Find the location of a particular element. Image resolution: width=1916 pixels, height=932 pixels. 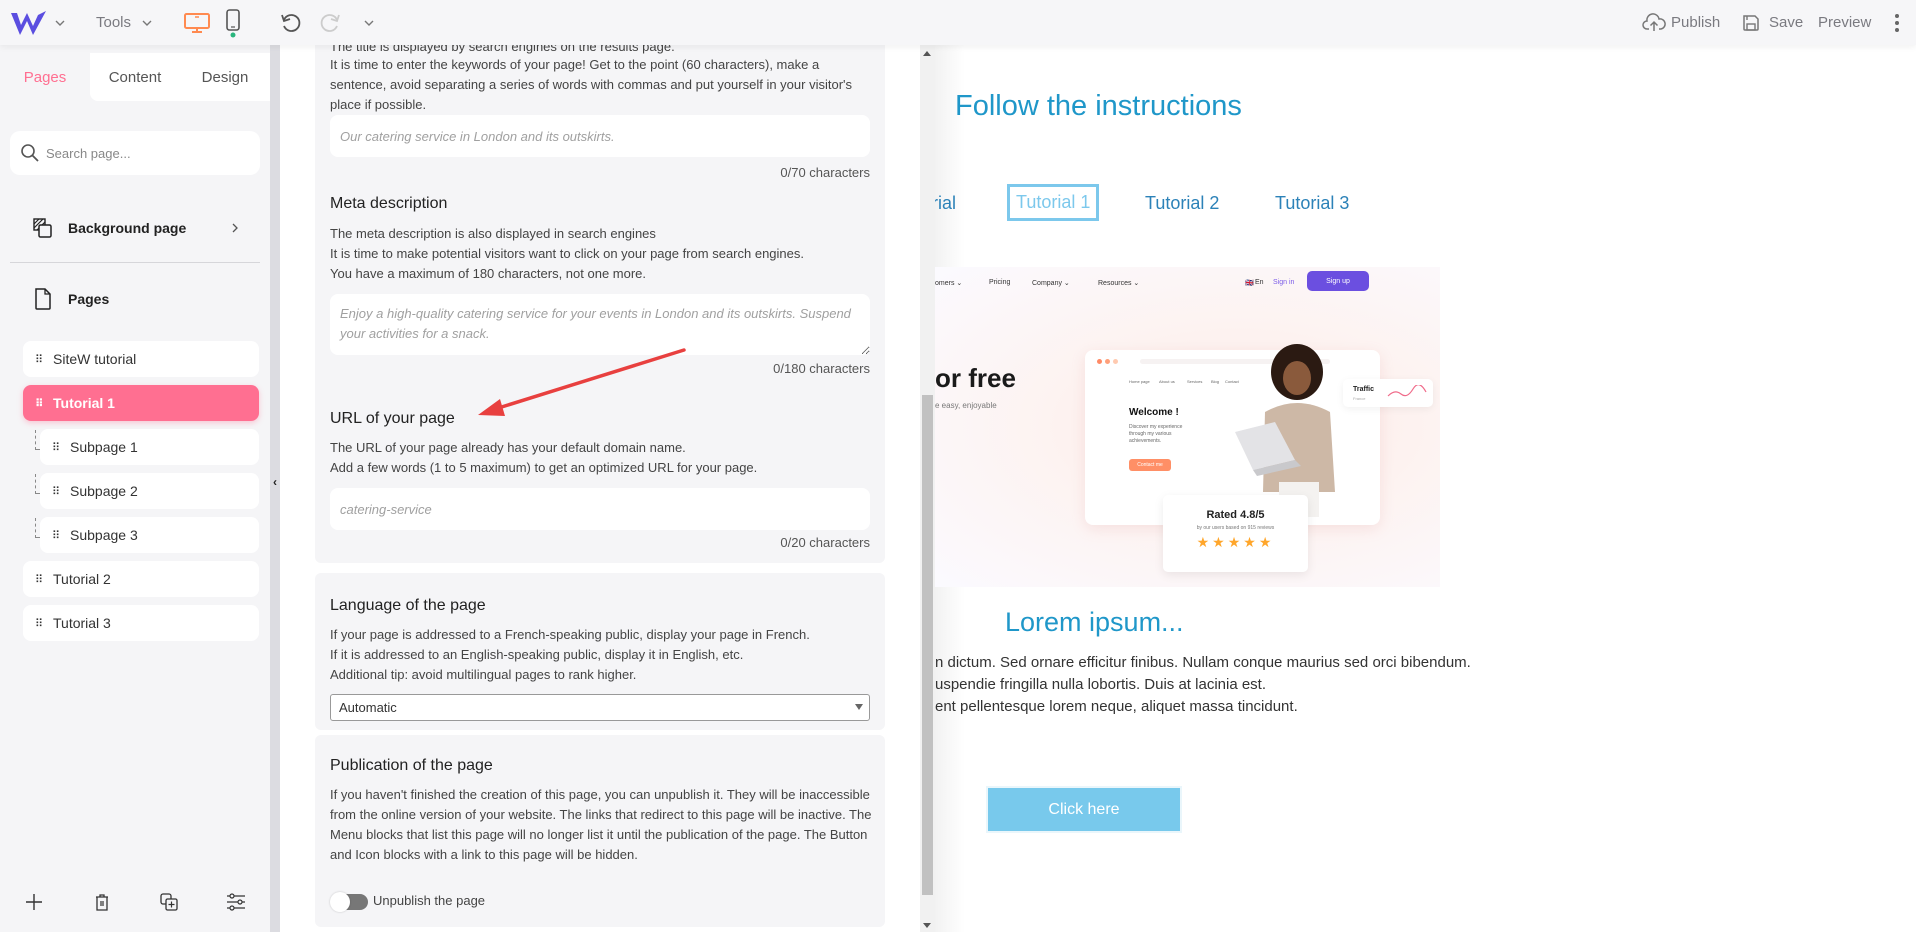

settings-panel-scrollbar is located at coordinates (927, 488).